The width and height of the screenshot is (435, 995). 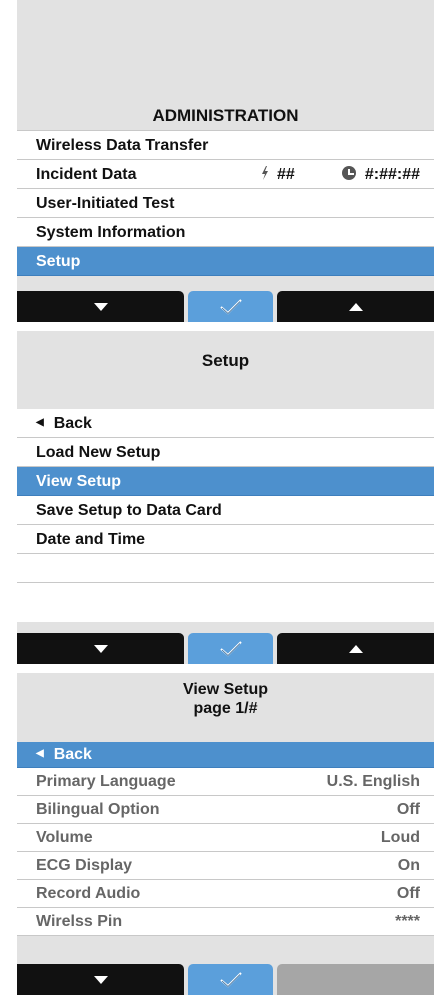 I want to click on menu-item-label: System Information, so click(x=111, y=232).